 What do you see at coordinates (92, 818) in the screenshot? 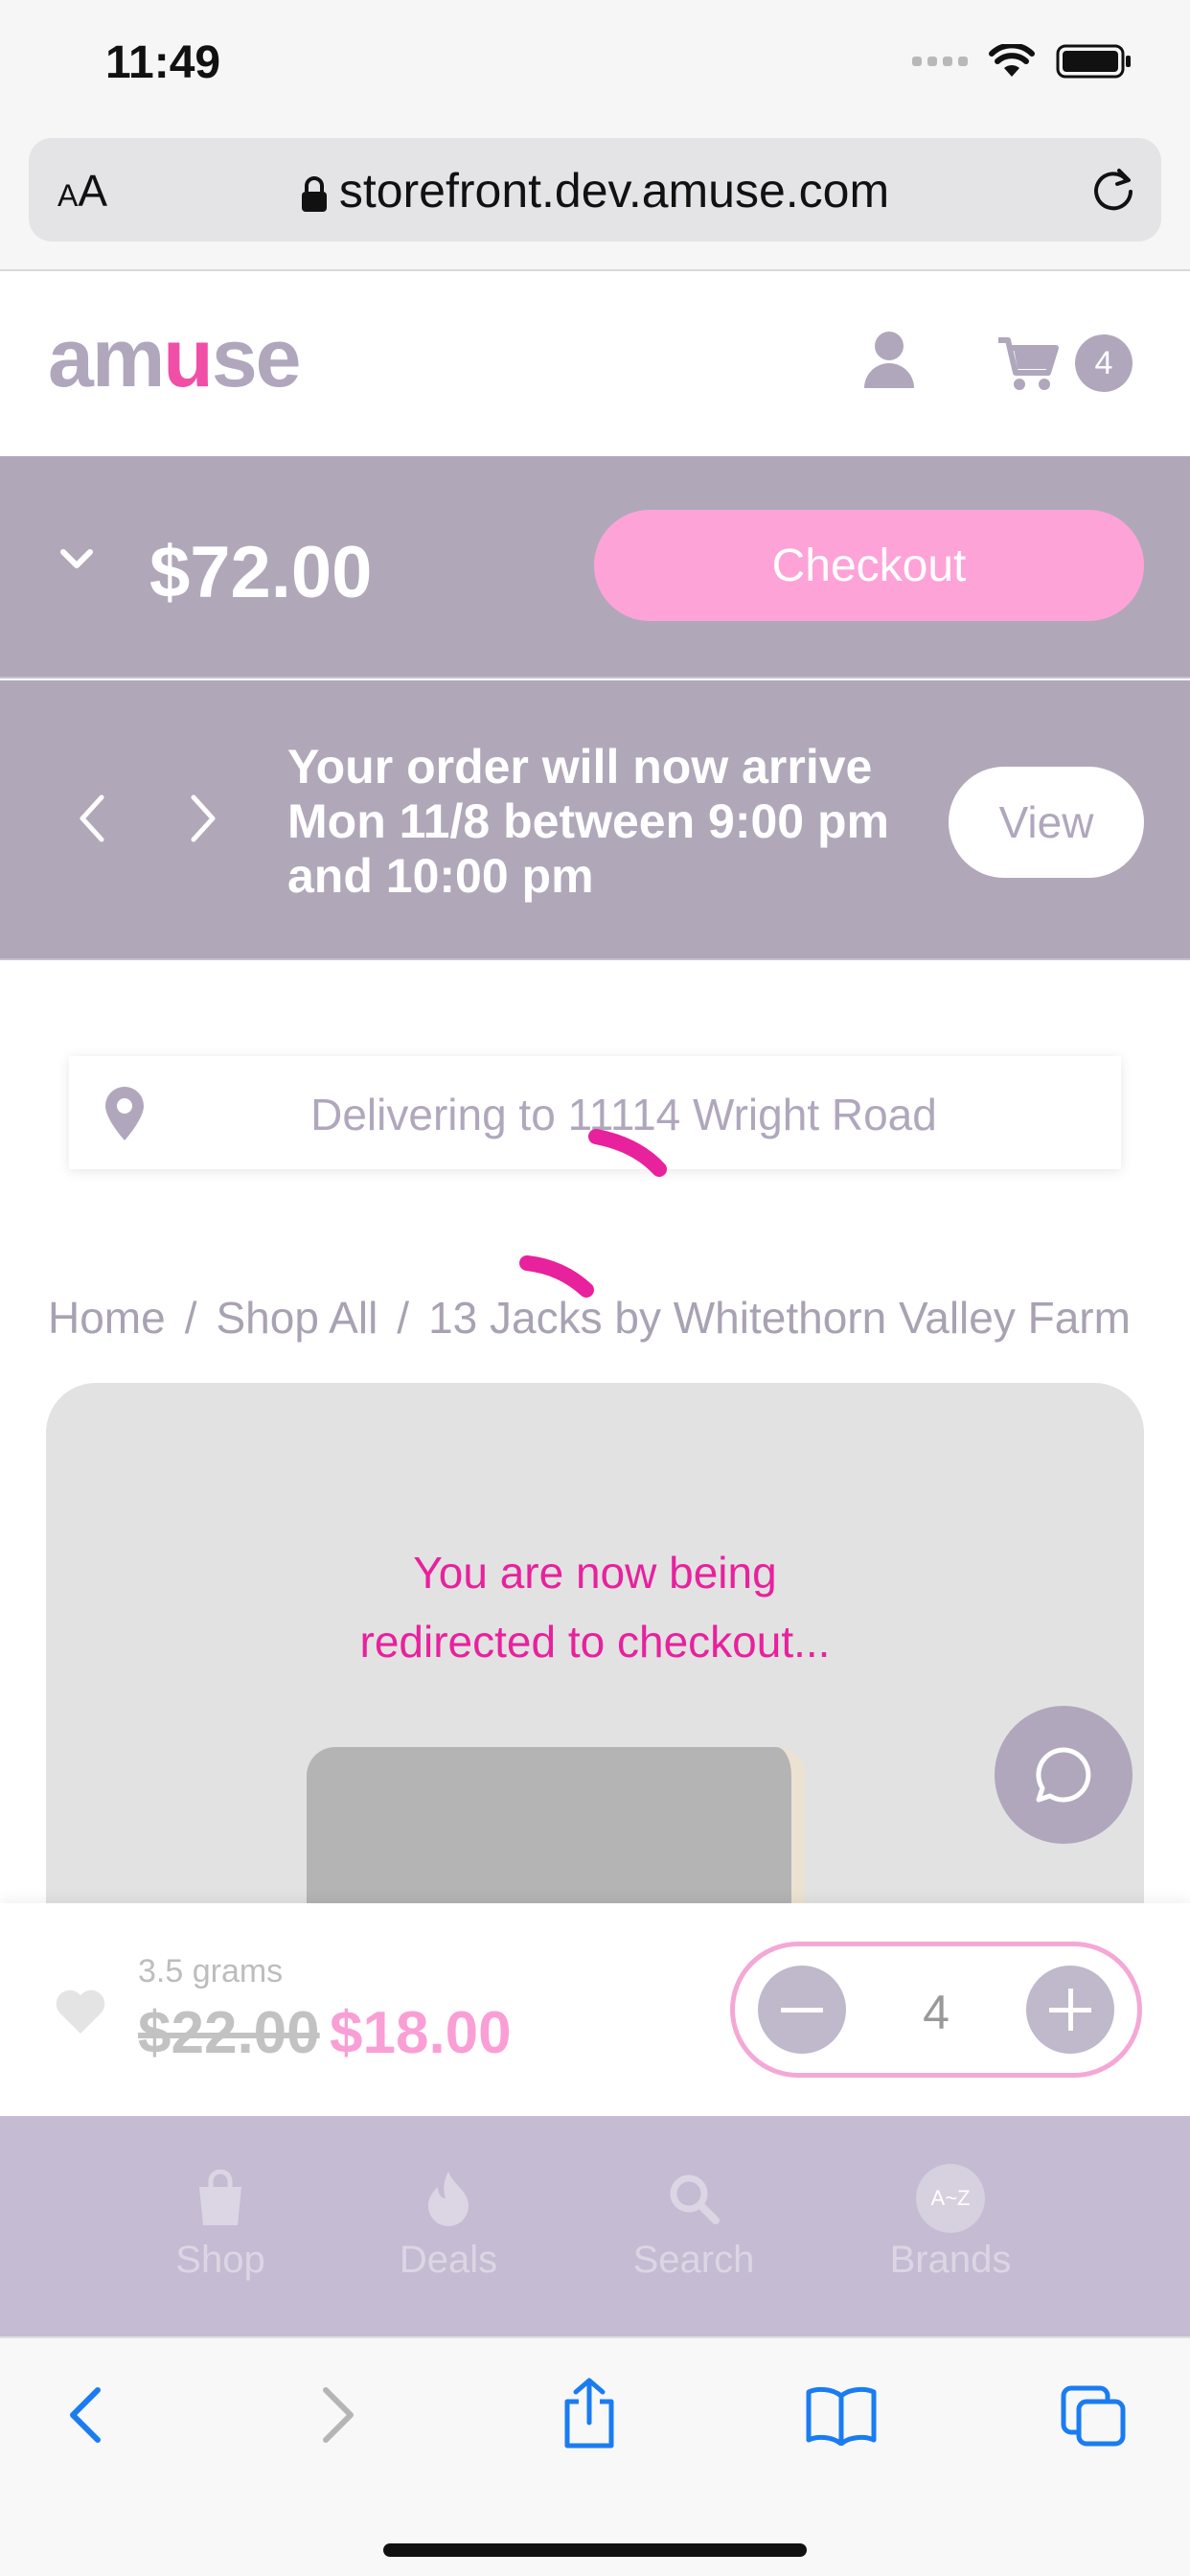
I see `chevron-left-icon` at bounding box center [92, 818].